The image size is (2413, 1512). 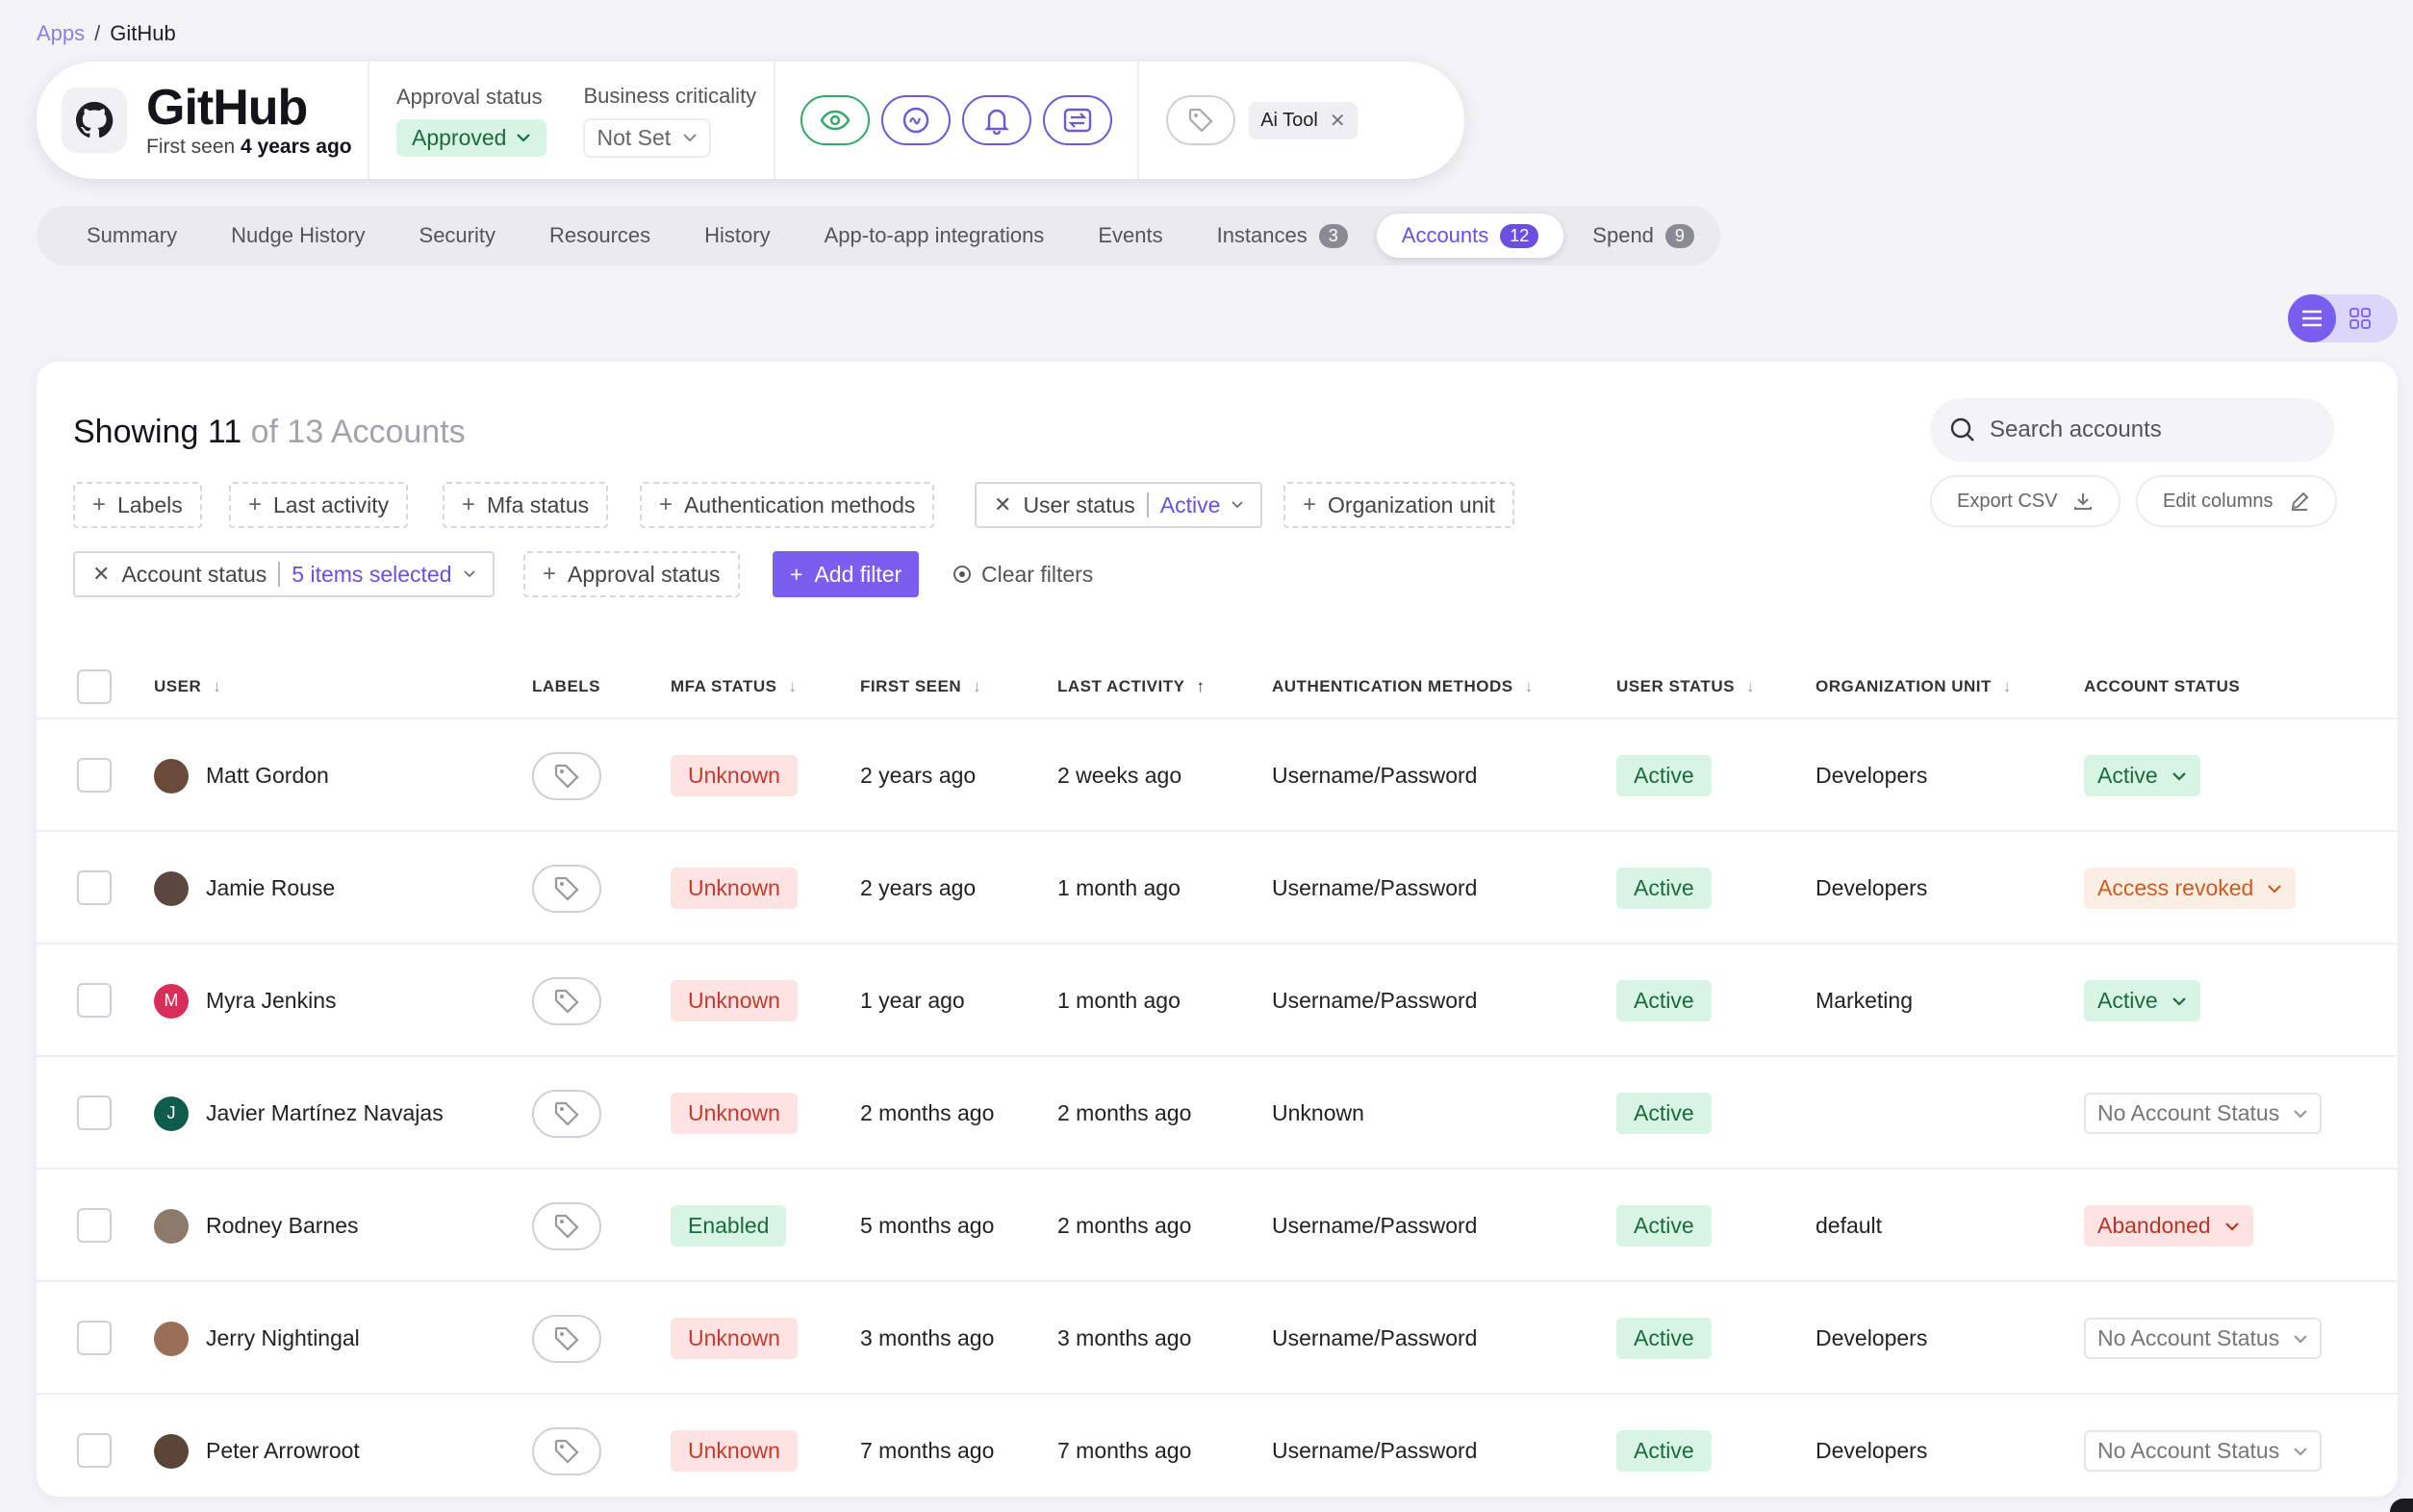 I want to click on column-header-user: USER ↓, so click(x=187, y=686).